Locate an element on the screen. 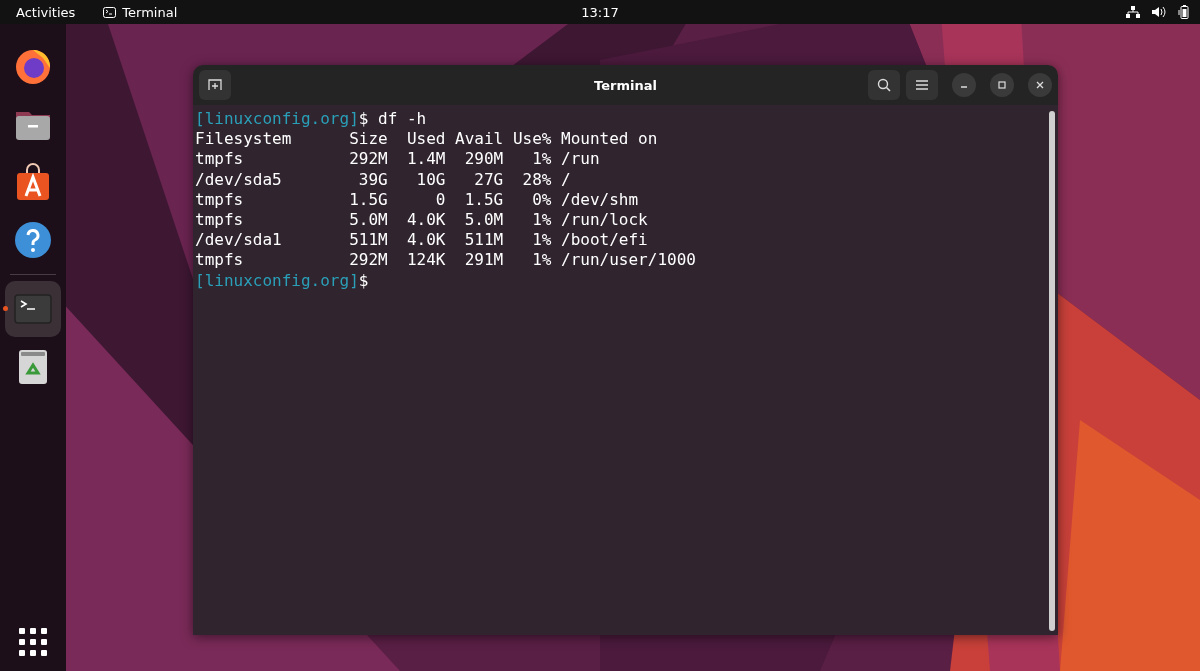 This screenshot has width=1200, height=671. output-line: tmpfs 292M 124K 291M 1% /run/user/1000 is located at coordinates (445, 260).